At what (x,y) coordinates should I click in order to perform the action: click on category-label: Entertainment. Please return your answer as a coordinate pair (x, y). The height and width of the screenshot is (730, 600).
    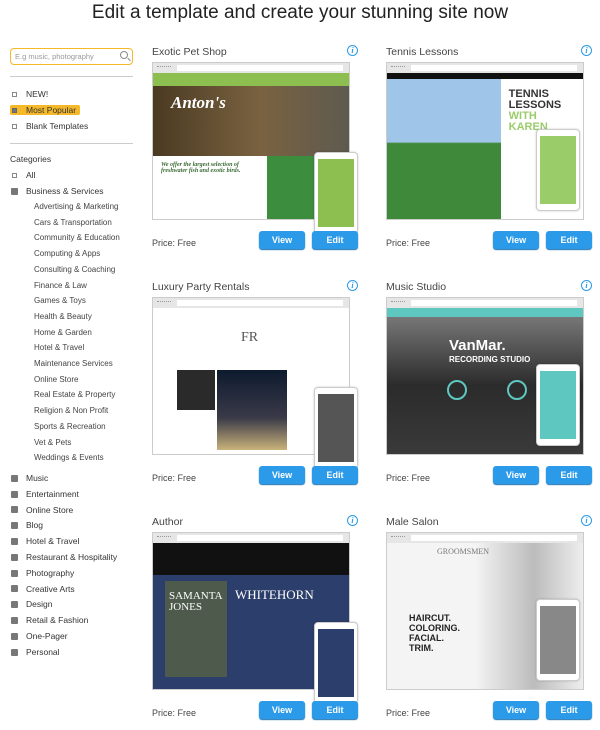
    Looking at the image, I should click on (52, 493).